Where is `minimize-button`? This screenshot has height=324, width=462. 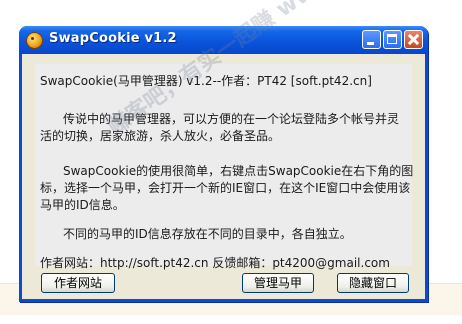 minimize-button is located at coordinates (371, 39).